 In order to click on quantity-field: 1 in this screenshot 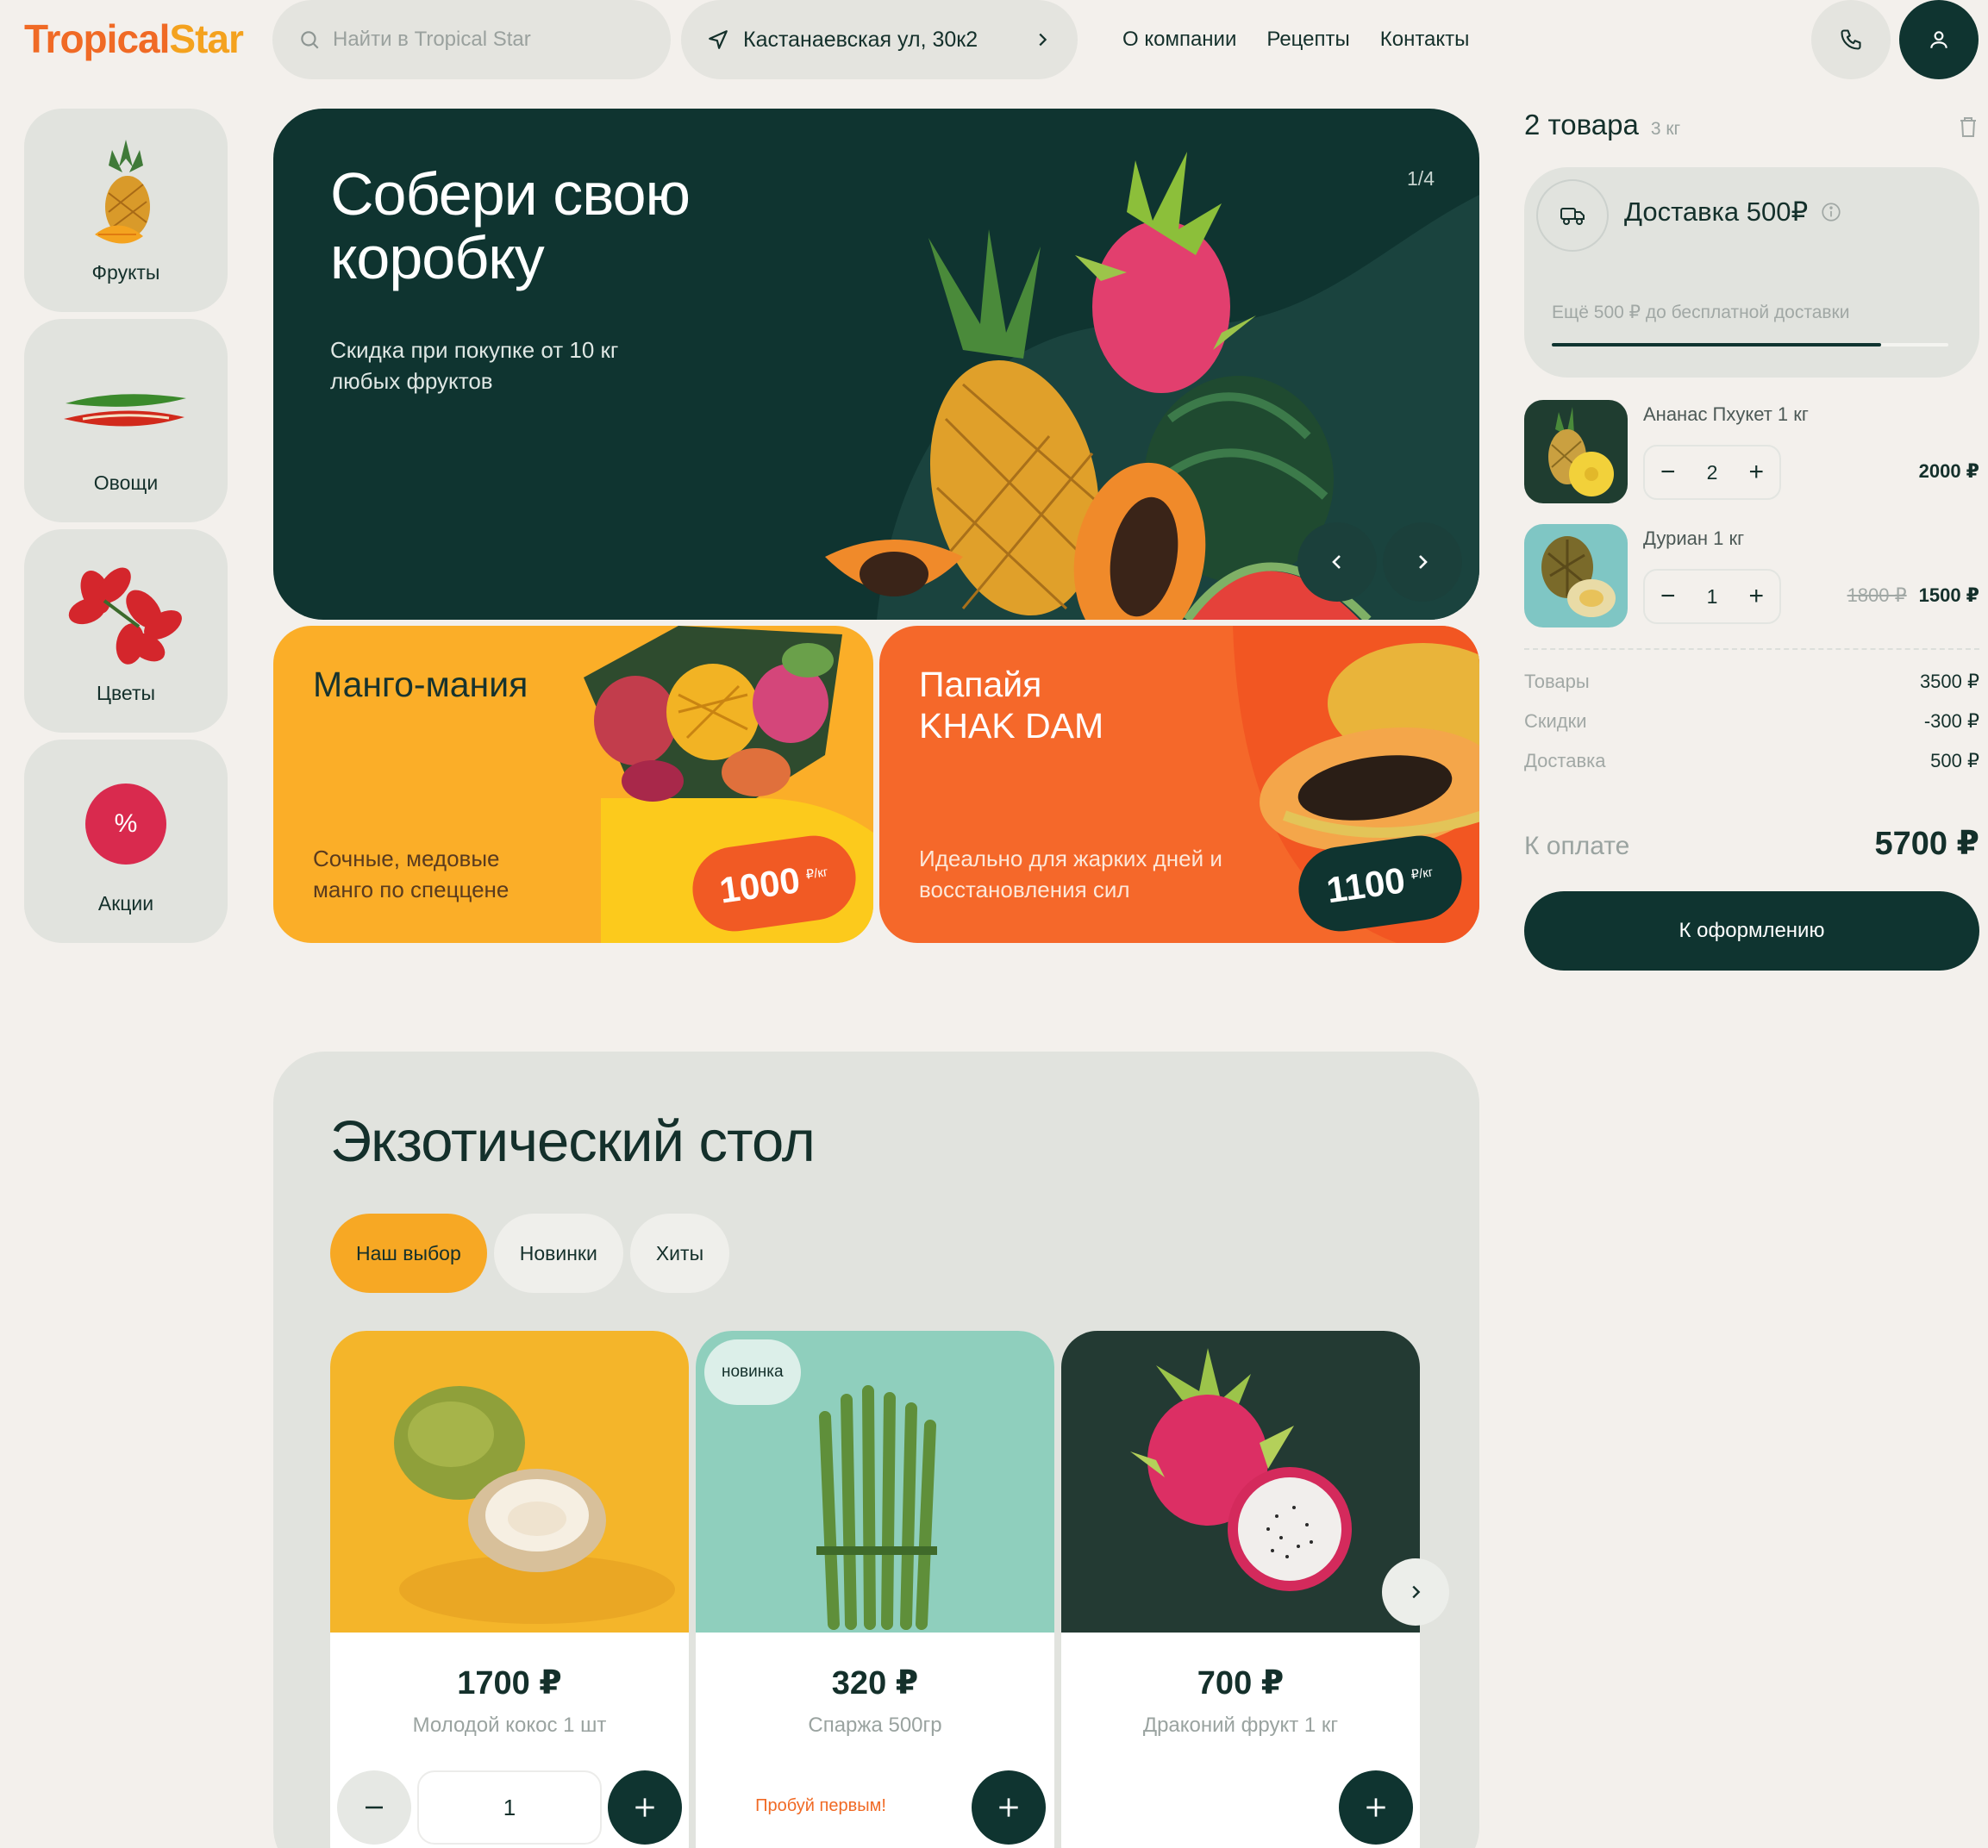, I will do `click(510, 1808)`.